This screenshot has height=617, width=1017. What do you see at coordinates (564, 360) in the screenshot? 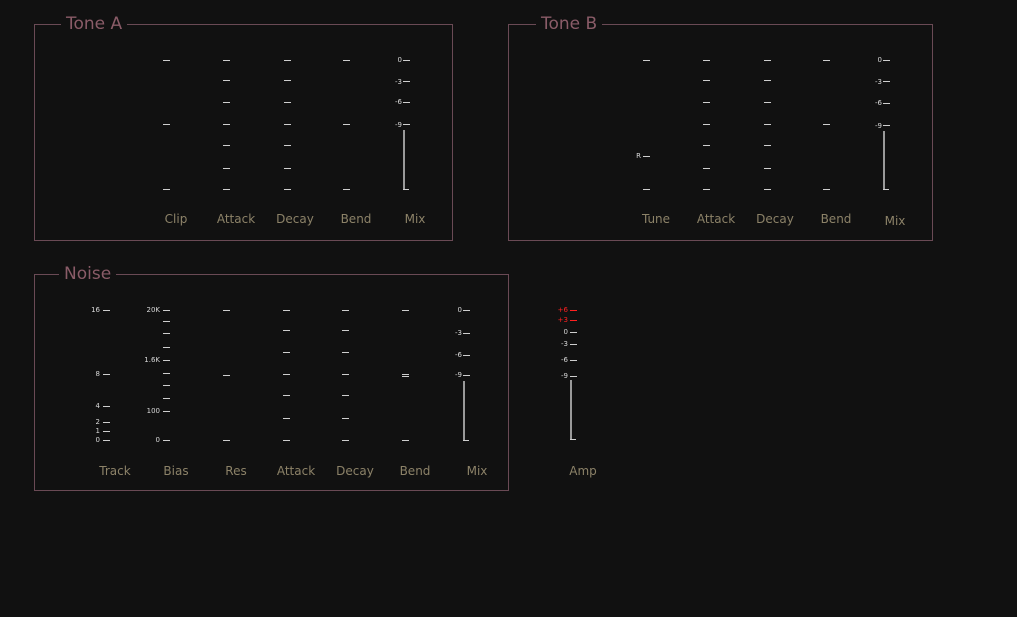
I see `amp-scale-label: -6` at bounding box center [564, 360].